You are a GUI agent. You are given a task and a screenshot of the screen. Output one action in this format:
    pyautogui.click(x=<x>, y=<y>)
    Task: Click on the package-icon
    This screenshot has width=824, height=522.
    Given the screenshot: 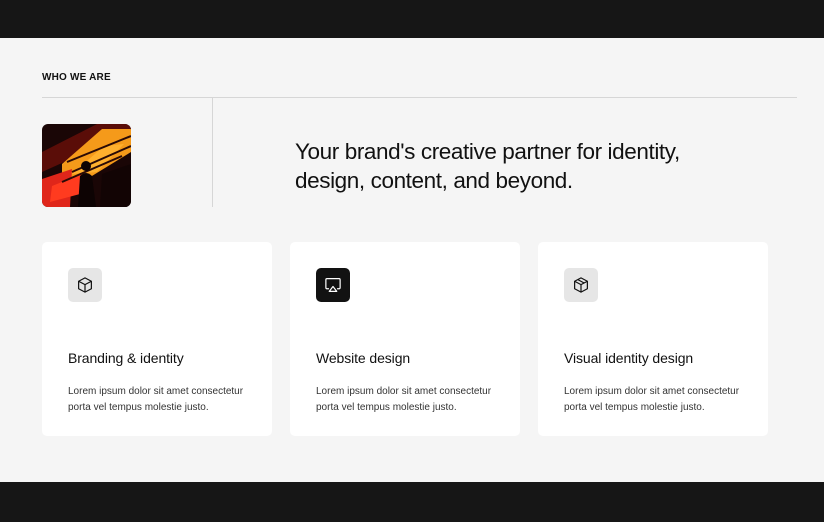 What is the action you would take?
    pyautogui.click(x=581, y=285)
    